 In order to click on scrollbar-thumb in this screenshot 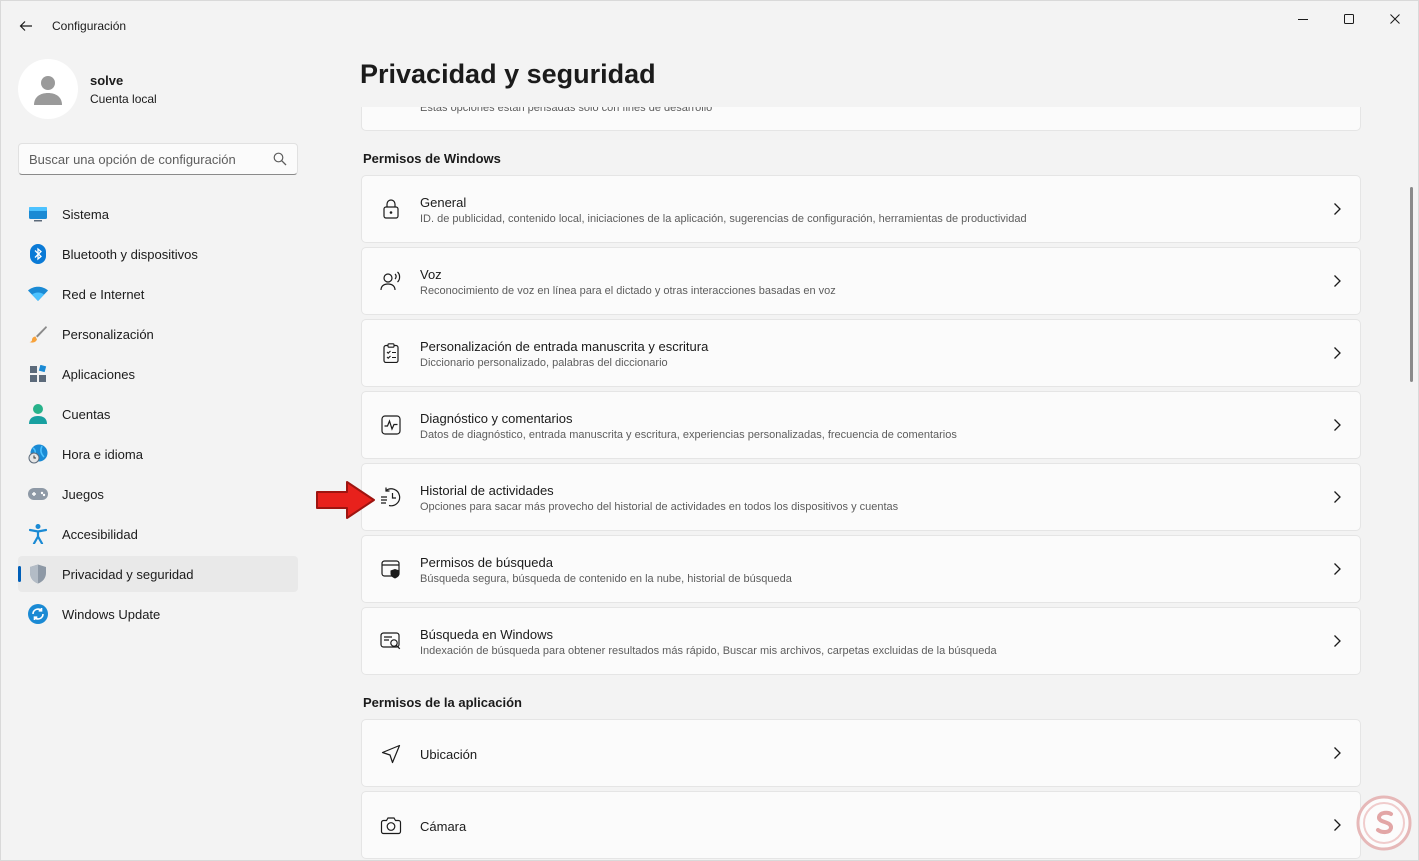, I will do `click(1411, 284)`.